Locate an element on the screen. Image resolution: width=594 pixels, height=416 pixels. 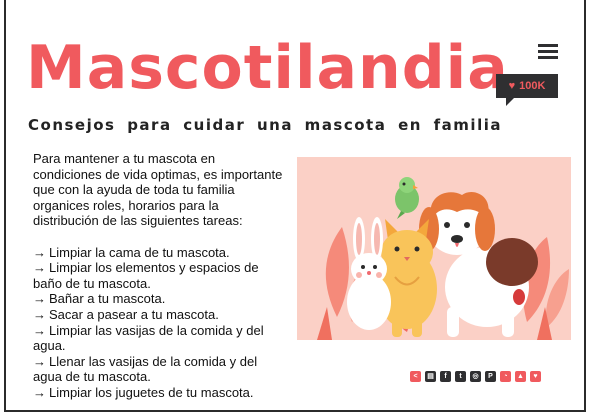
task-text: Limpiar los juguetes de tu mascota. is located at coordinates (151, 392).